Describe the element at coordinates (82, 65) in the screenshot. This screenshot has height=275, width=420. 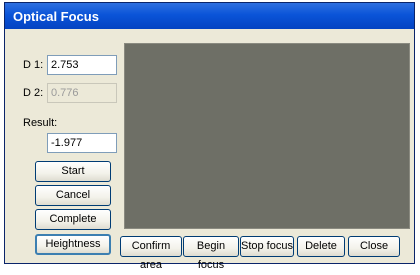
I see `d1-field` at that location.